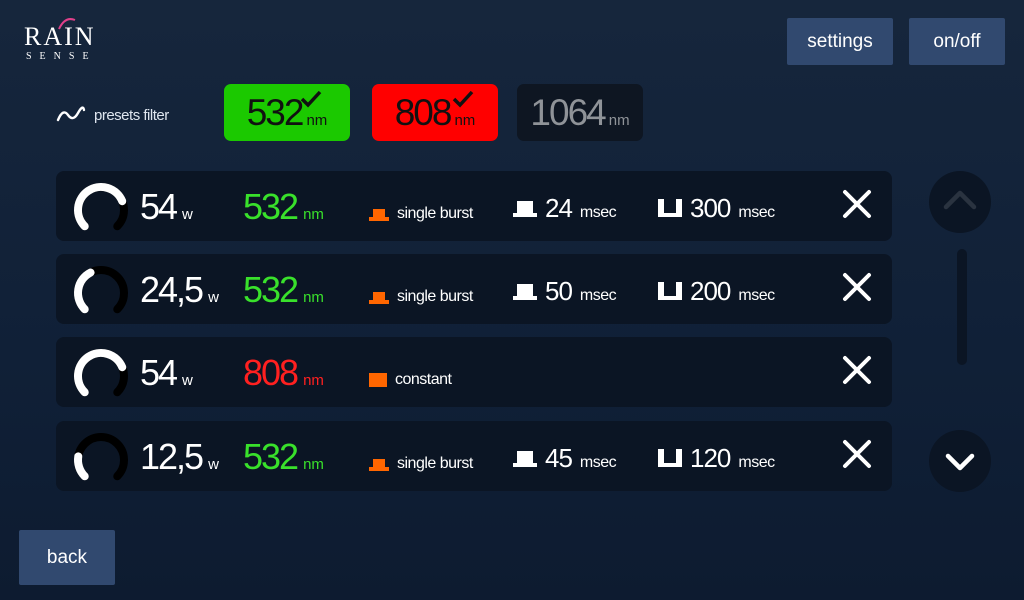  I want to click on settings-button: settings, so click(840, 41).